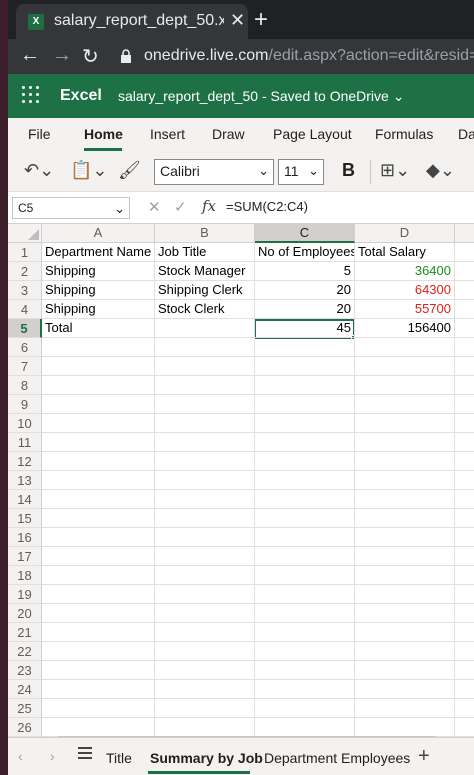  Describe the element at coordinates (25, 461) in the screenshot. I see `row-header: 12` at that location.